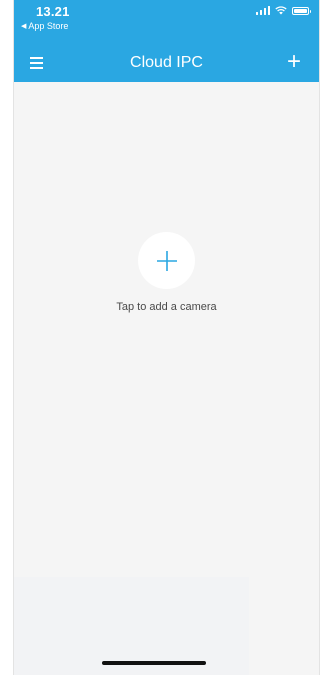 The image size is (331, 675). I want to click on back-triangle-icon: ◀, so click(24, 26).